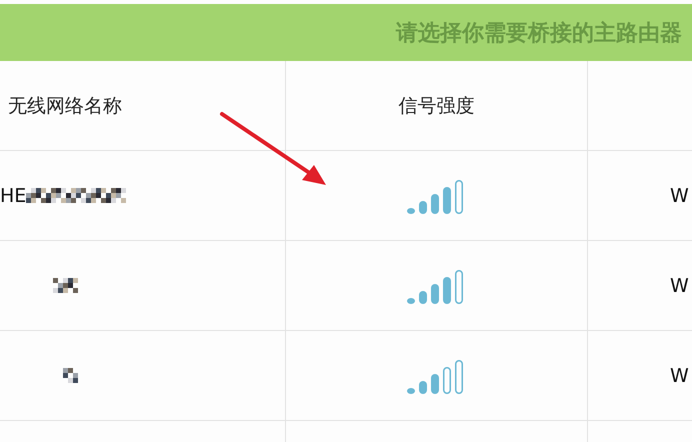 This screenshot has width=692, height=442. Describe the element at coordinates (65, 106) in the screenshot. I see `column-header: 无线网络名称` at that location.